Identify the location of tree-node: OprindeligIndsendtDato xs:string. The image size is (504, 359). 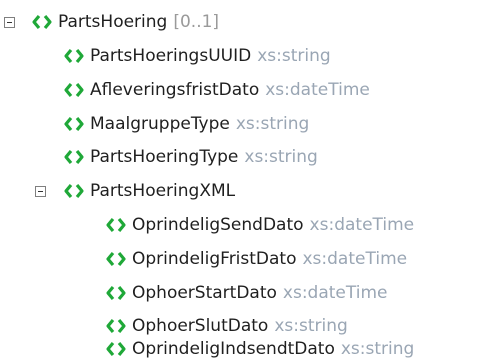
(259, 349).